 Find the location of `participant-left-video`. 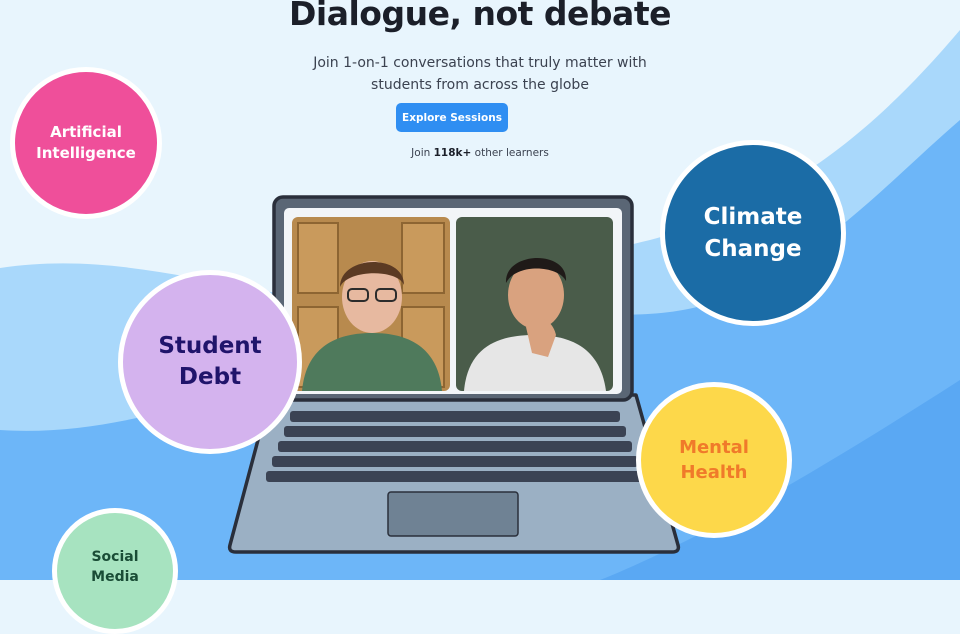

participant-left-video is located at coordinates (371, 304).